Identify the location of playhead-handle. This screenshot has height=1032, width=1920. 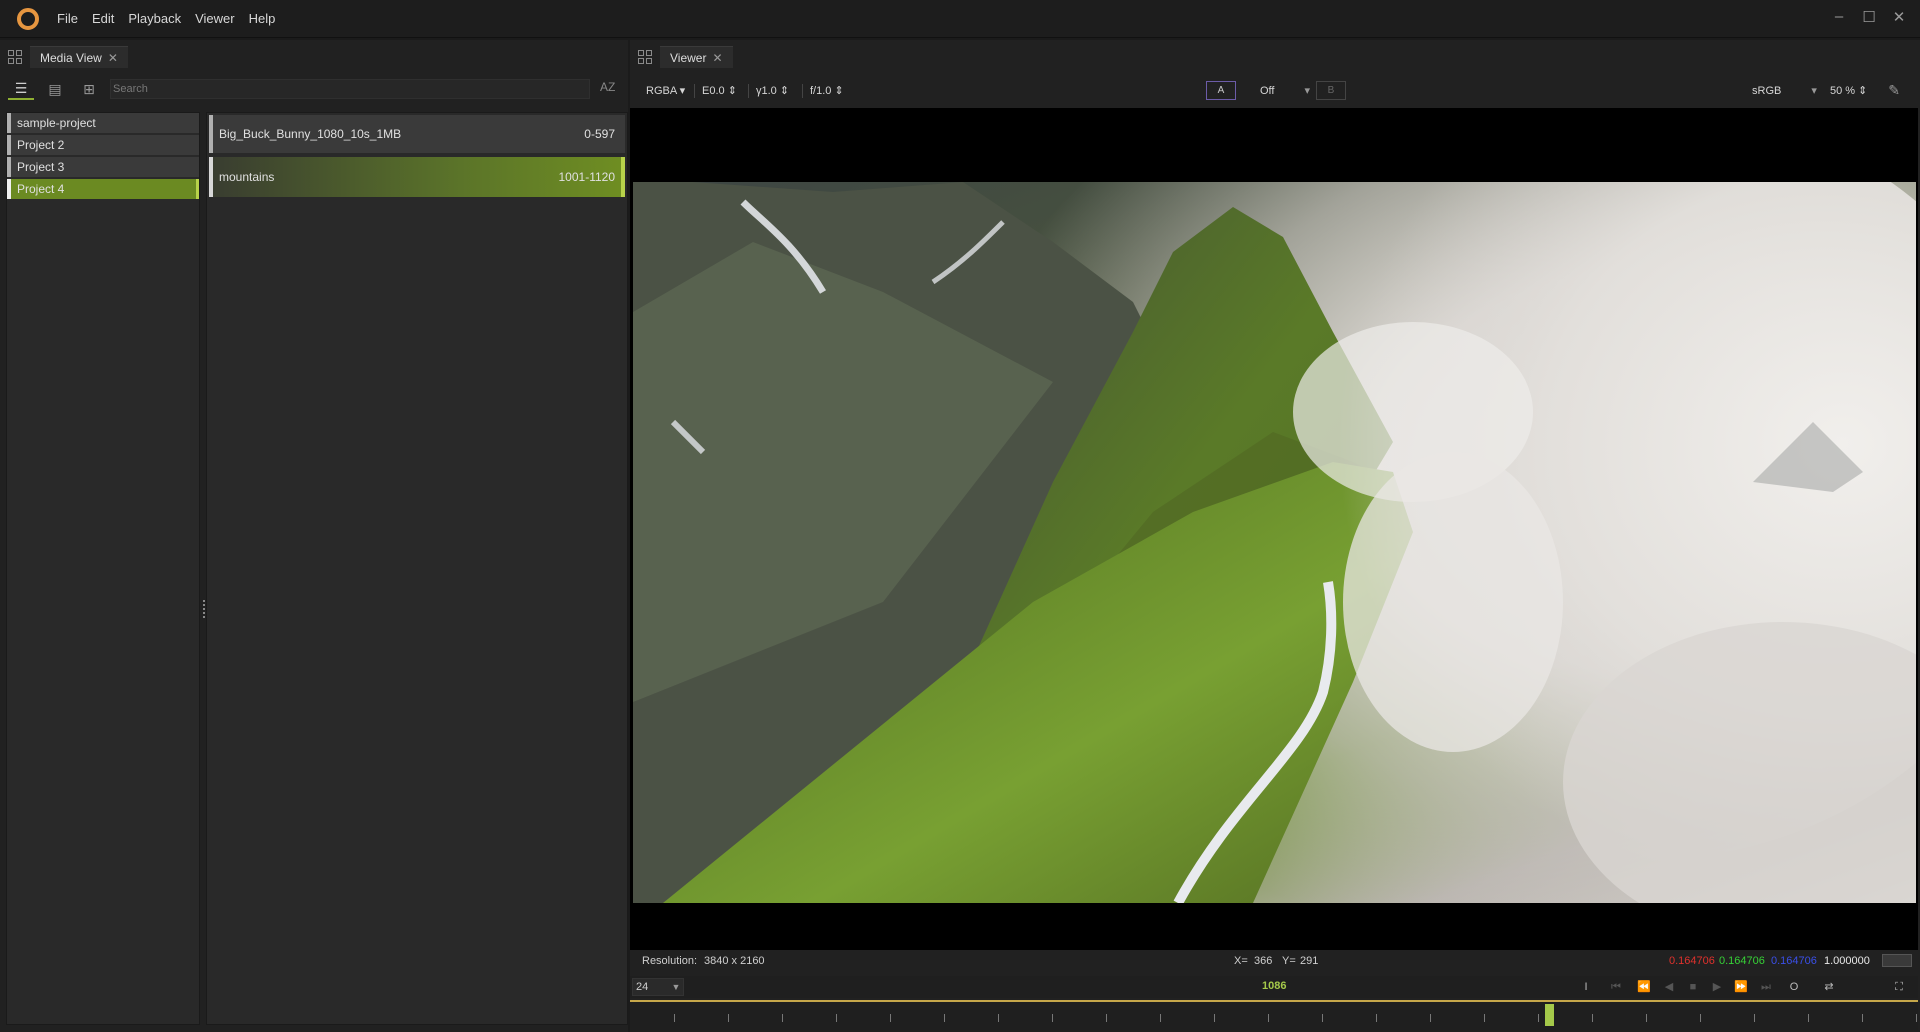
(1549, 1015).